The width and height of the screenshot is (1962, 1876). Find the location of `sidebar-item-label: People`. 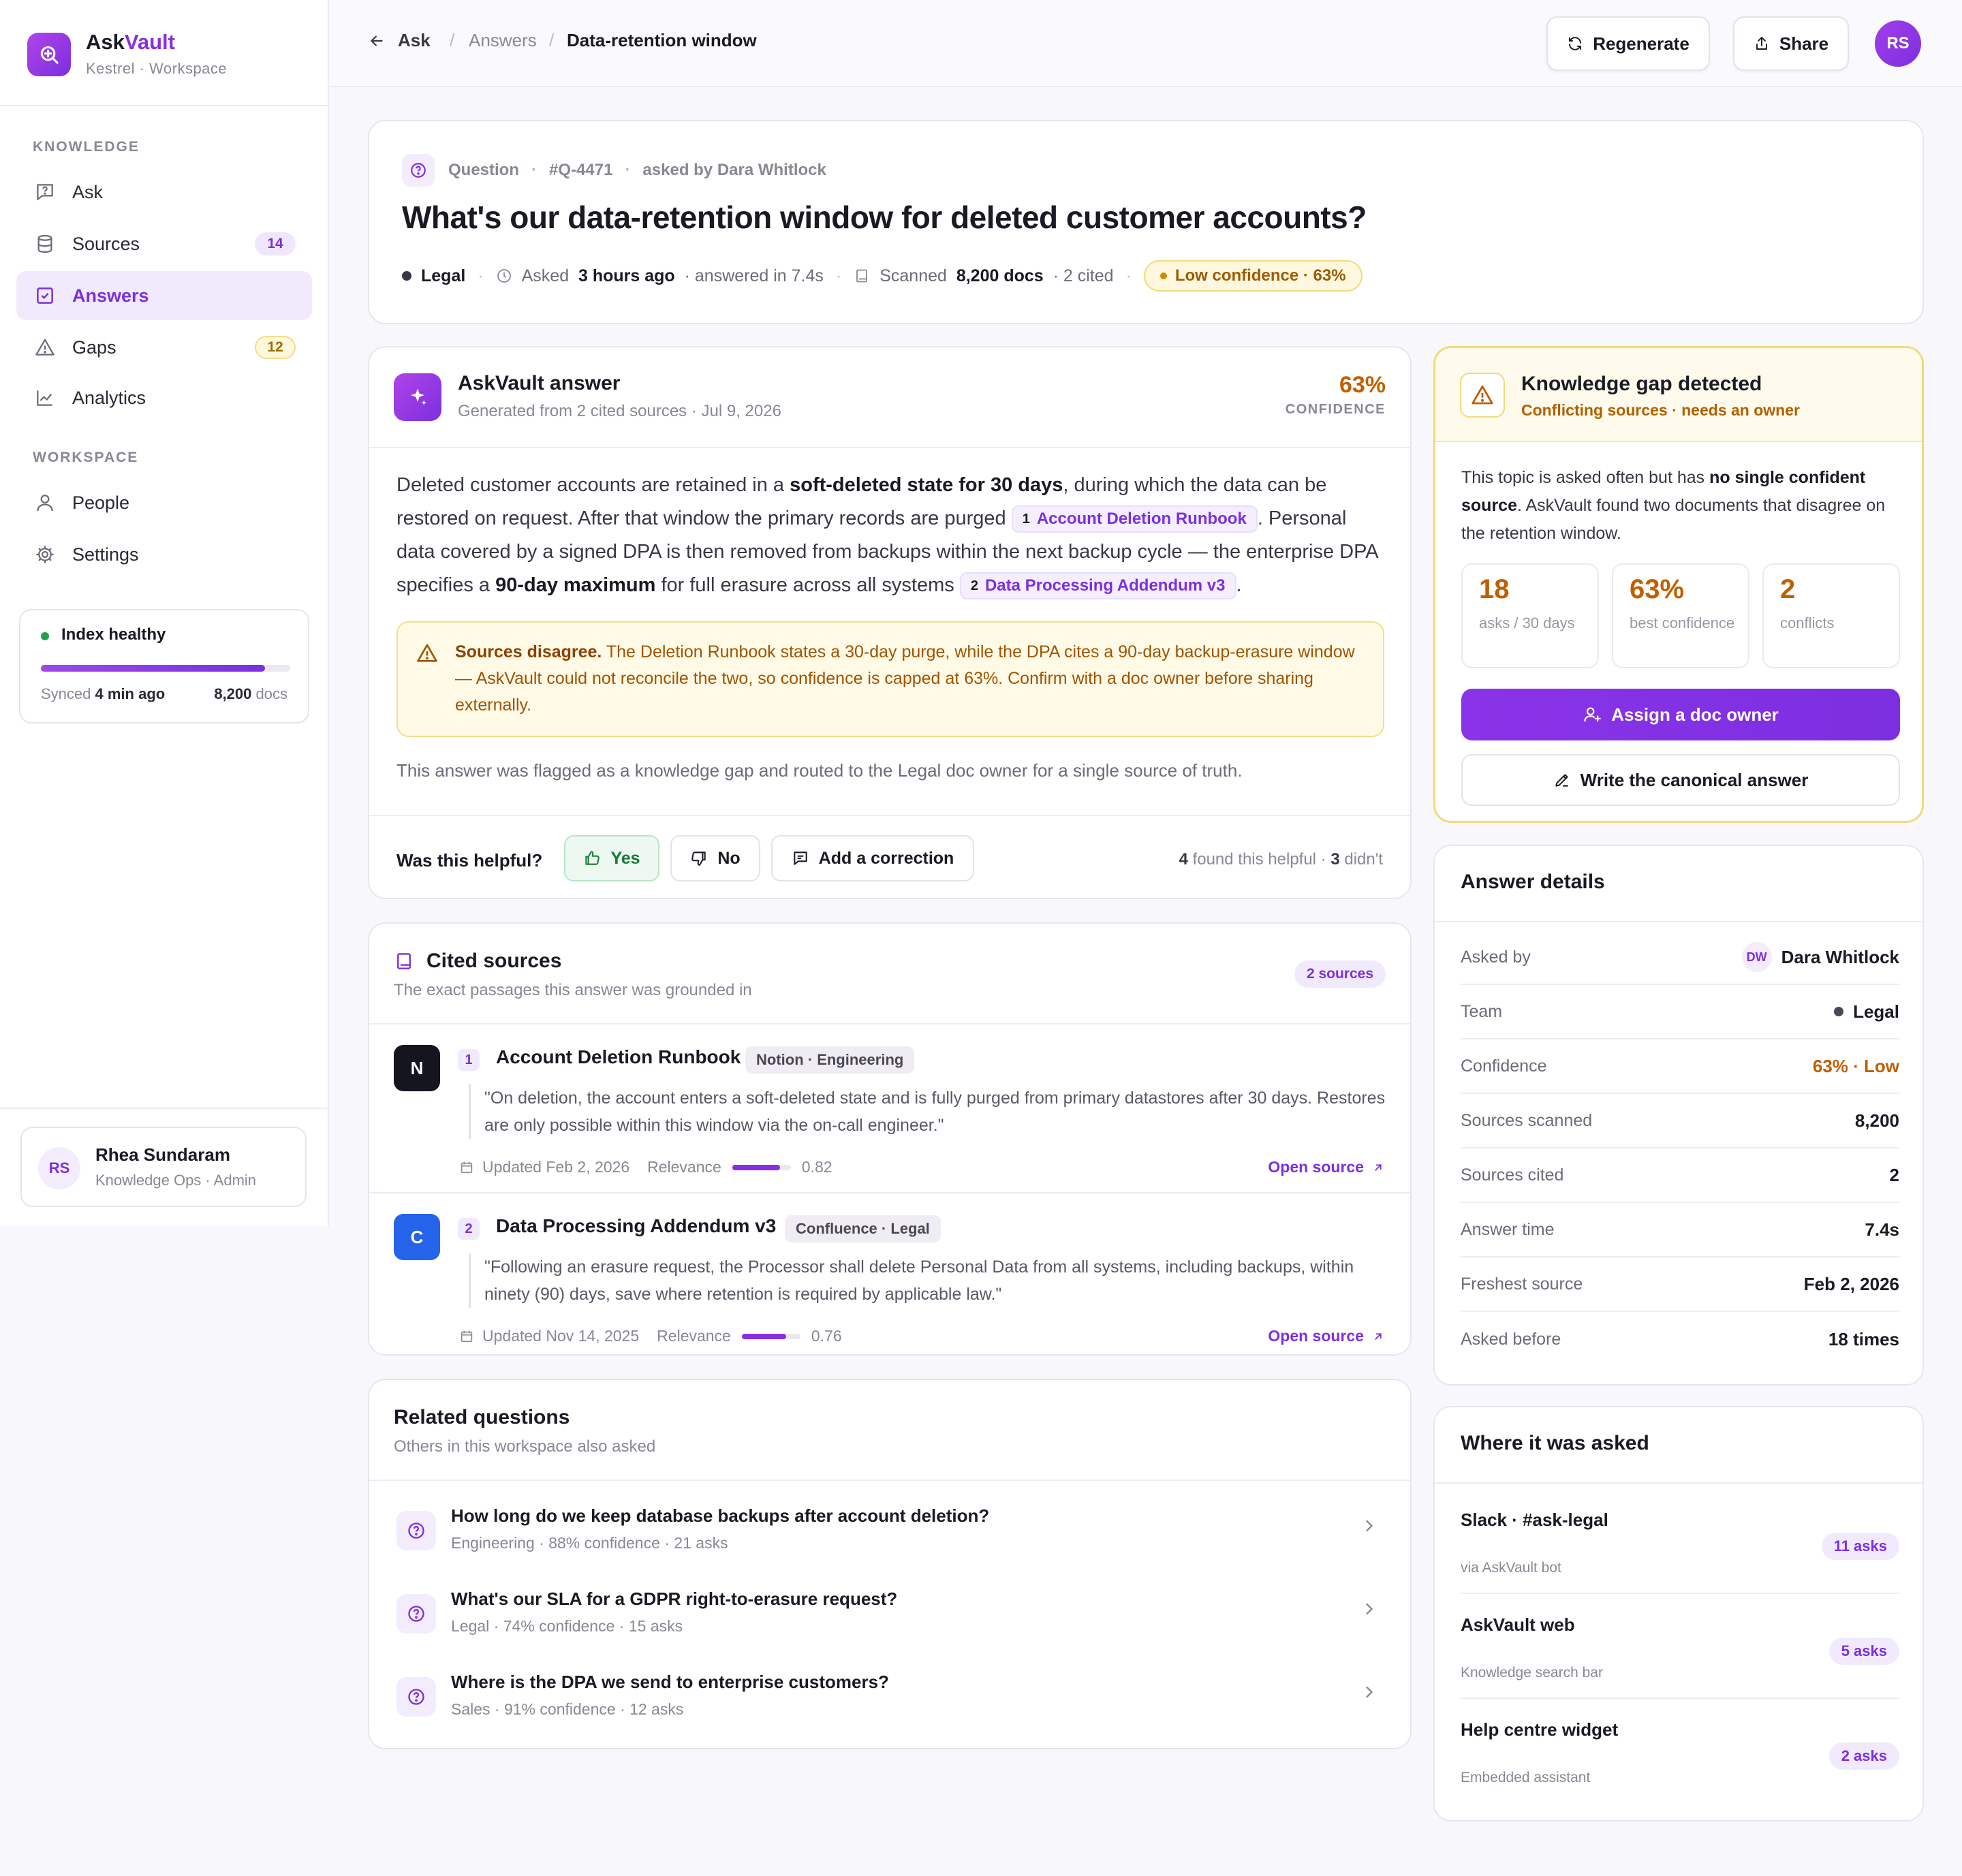

sidebar-item-label: People is located at coordinates (101, 503).